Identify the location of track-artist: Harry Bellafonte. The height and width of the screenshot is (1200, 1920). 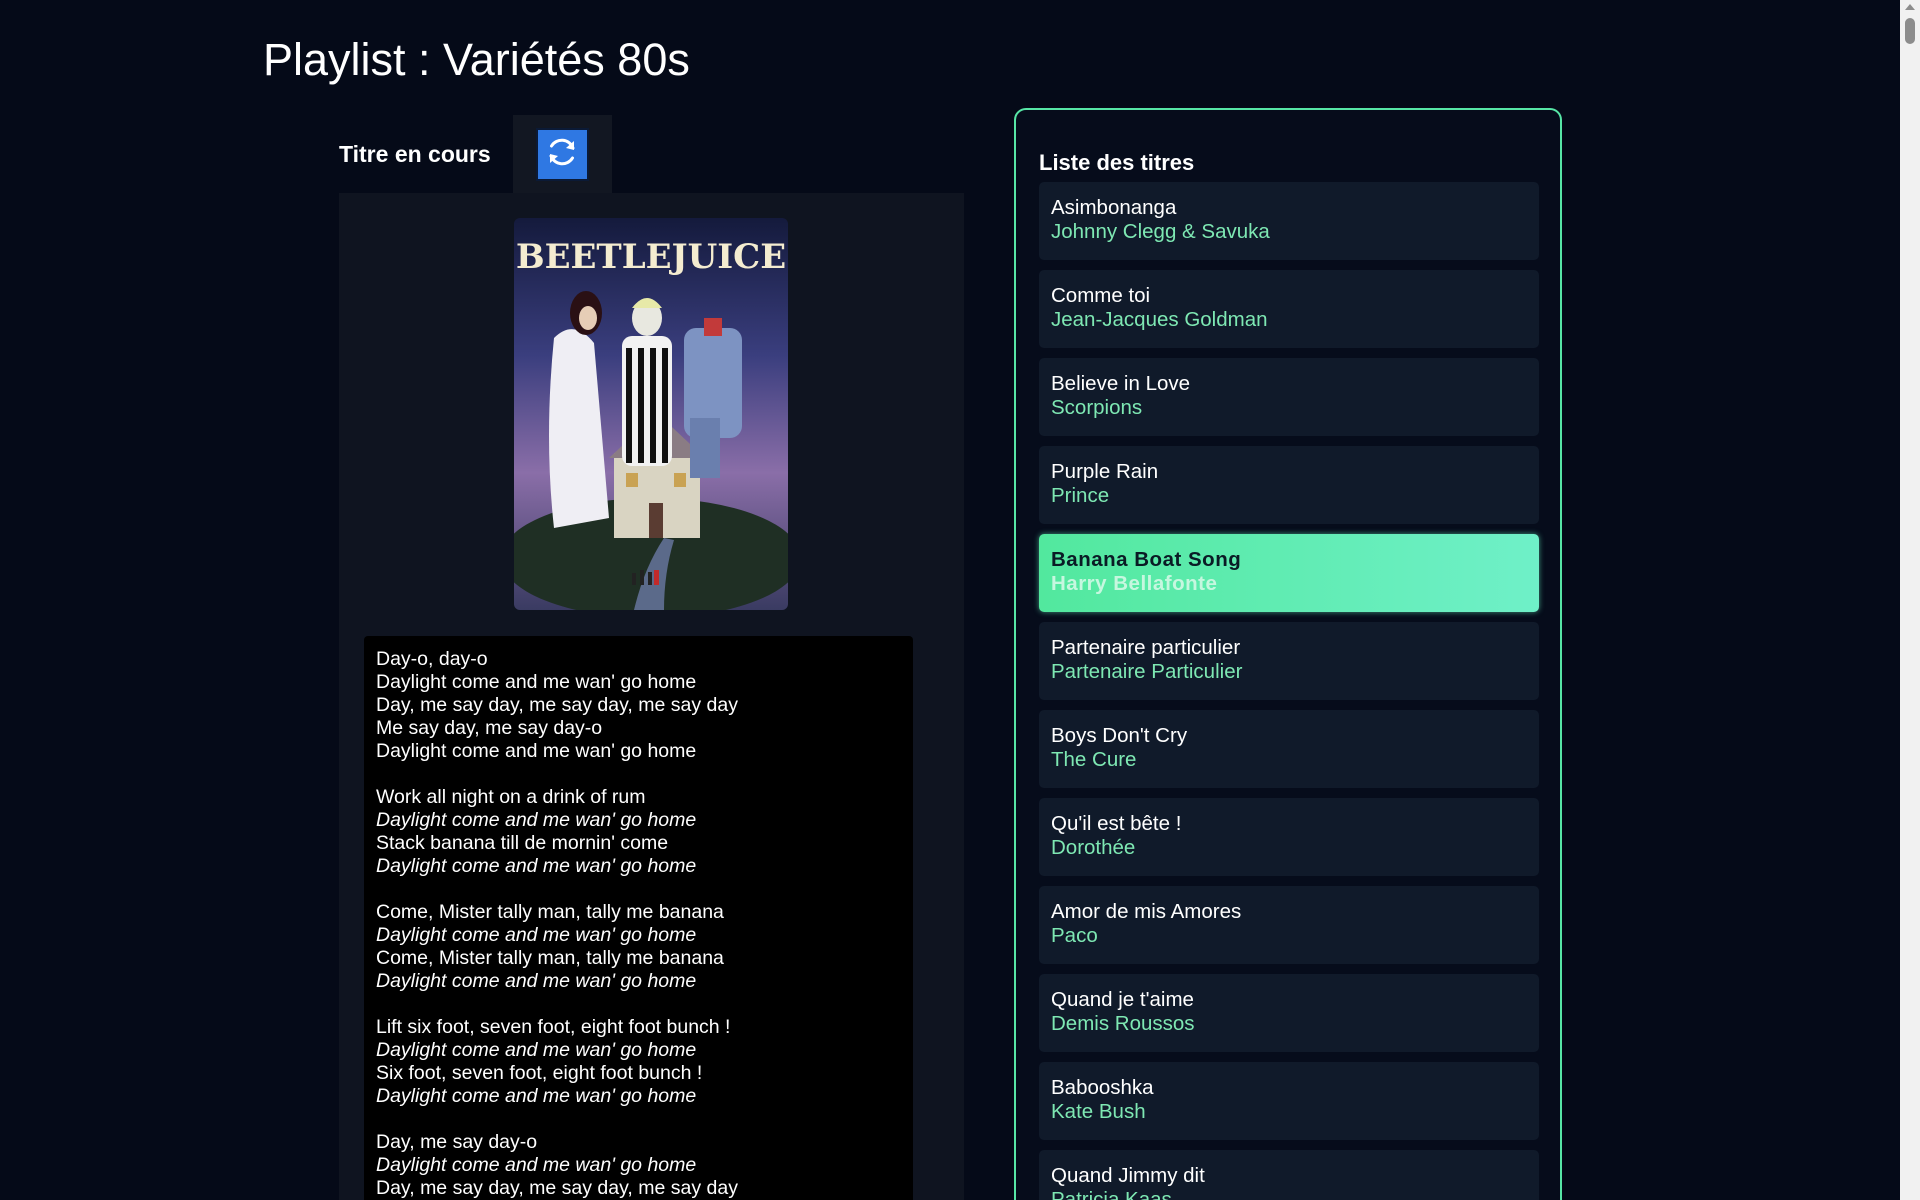
(1134, 583).